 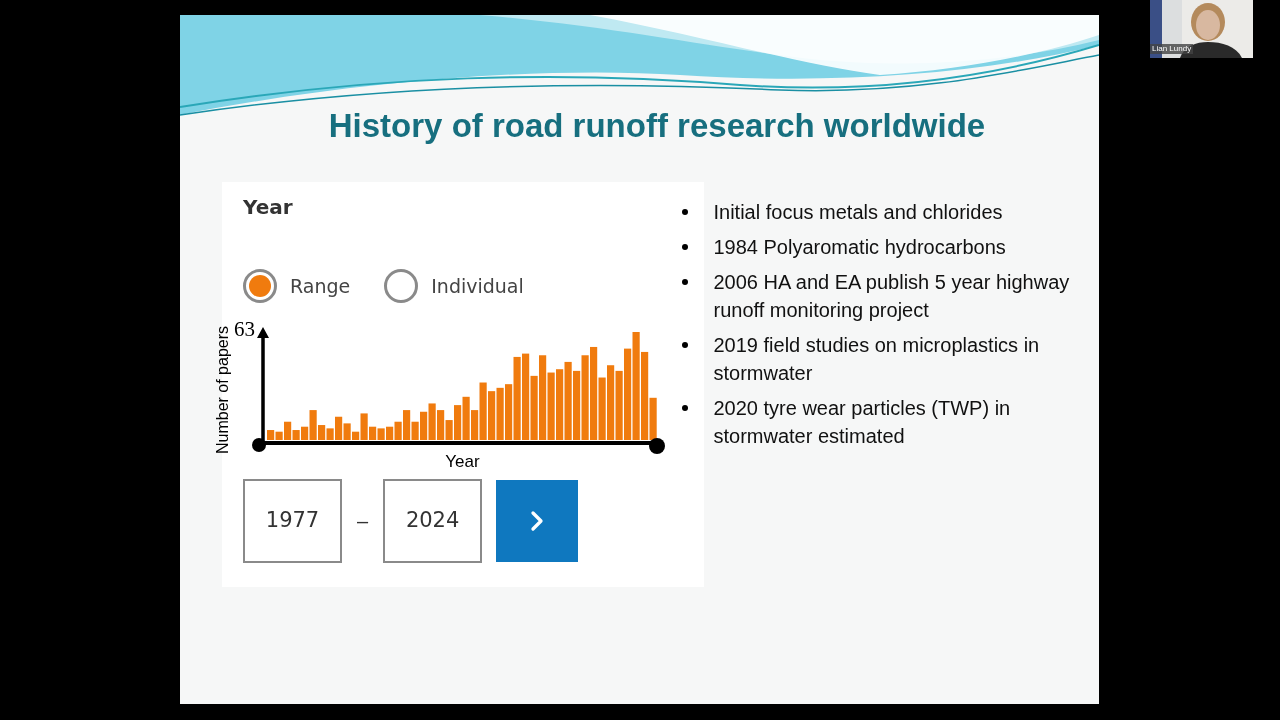 What do you see at coordinates (858, 213) in the screenshot?
I see `bullet-text: Initial focus metals and chlorides` at bounding box center [858, 213].